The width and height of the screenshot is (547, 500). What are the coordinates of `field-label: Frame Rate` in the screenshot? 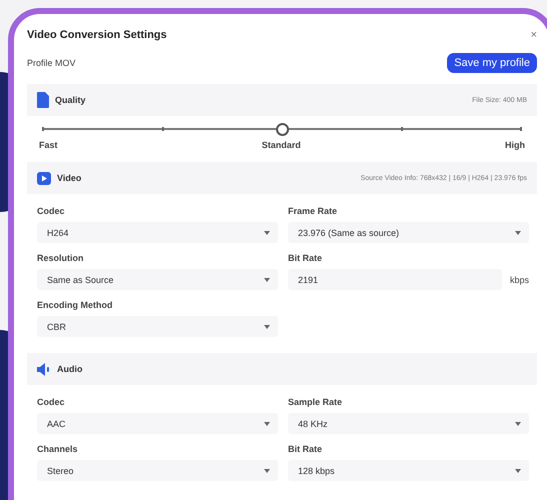 It's located at (313, 210).